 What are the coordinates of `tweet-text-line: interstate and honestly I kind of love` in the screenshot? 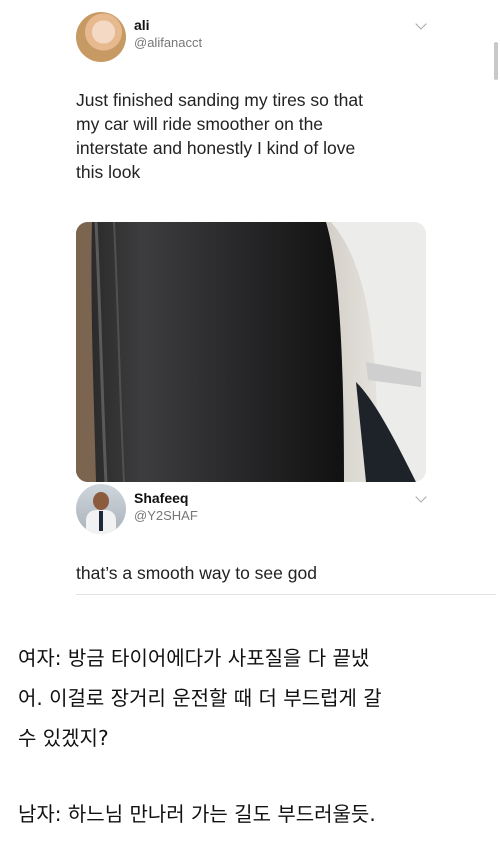 It's located at (216, 148).